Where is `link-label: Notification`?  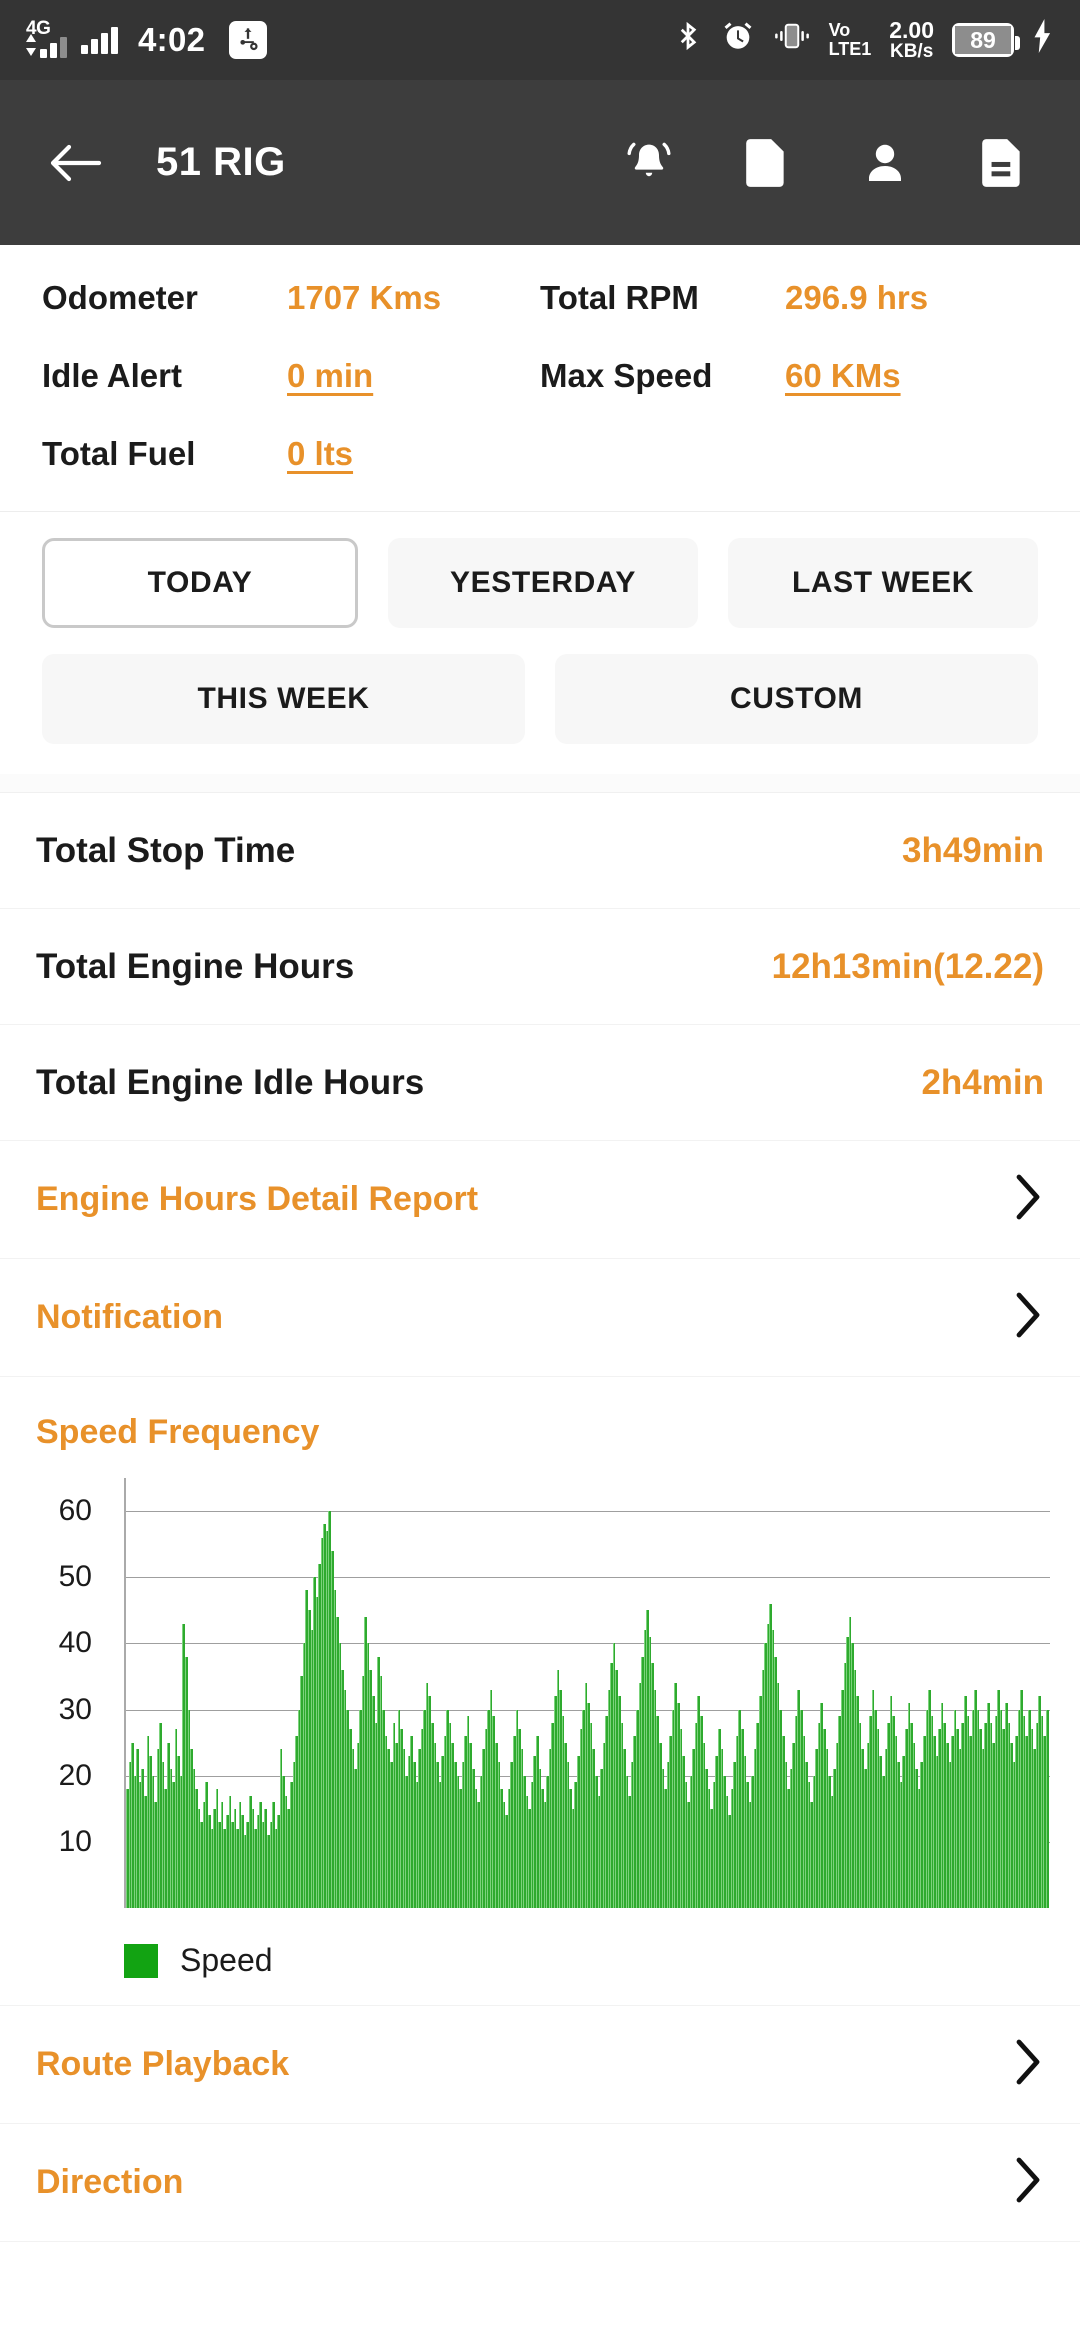
link-label: Notification is located at coordinates (129, 1317).